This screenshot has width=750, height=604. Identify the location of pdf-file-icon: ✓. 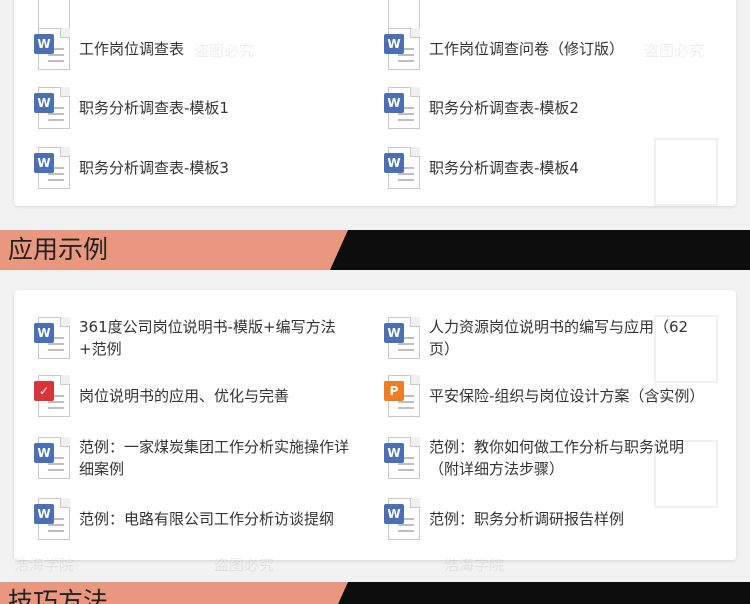
(52, 396).